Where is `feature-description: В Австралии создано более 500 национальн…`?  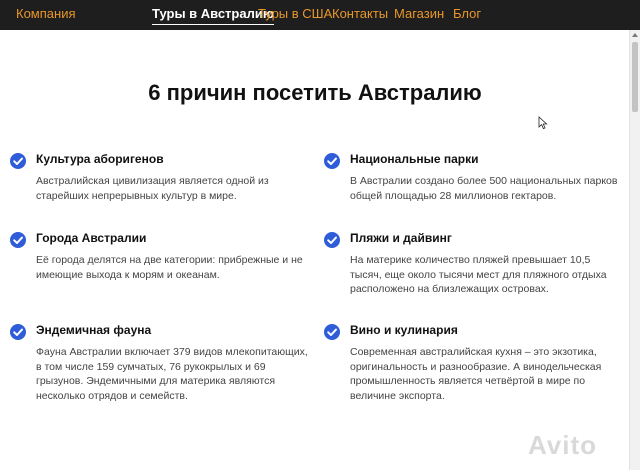 feature-description: В Австралии создано более 500 национальн… is located at coordinates (484, 188).